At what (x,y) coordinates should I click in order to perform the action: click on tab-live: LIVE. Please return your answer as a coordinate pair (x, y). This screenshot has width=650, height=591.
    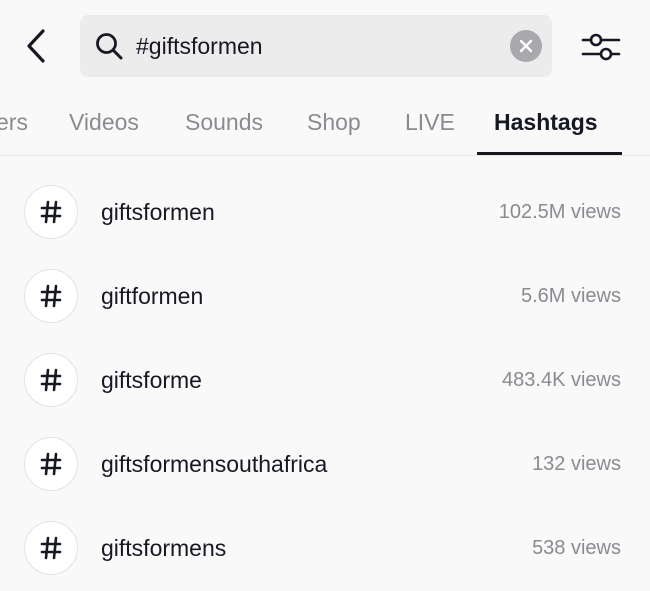
    Looking at the image, I should click on (430, 122).